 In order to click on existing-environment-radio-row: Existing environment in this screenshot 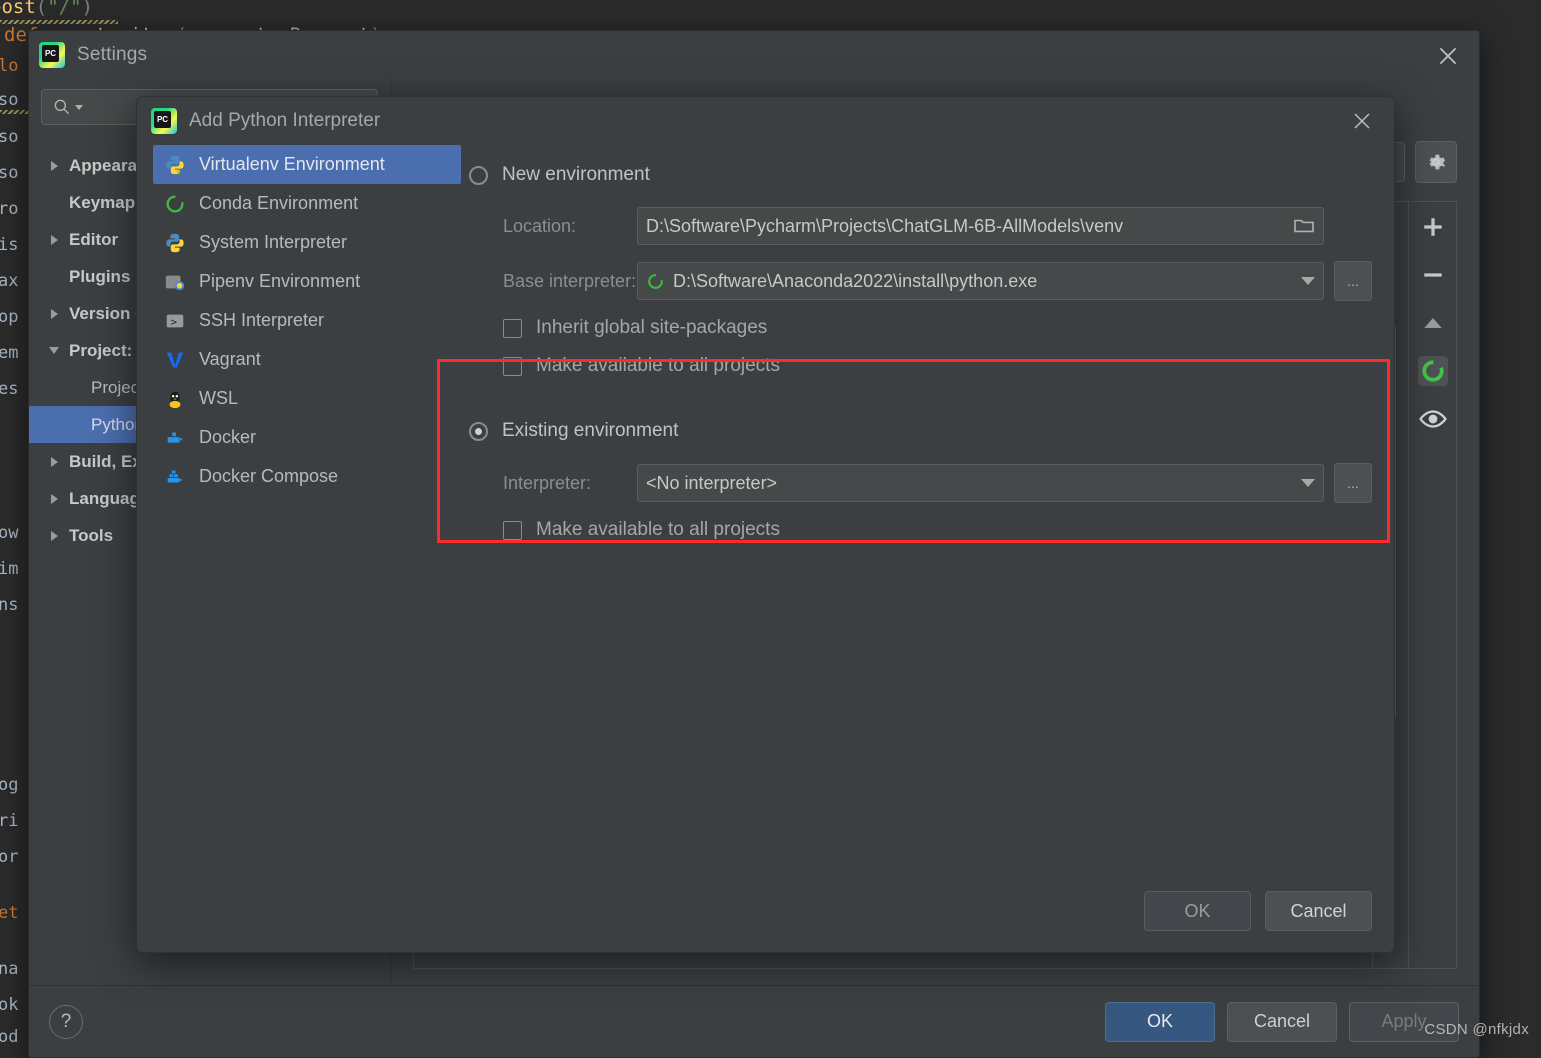, I will do `click(920, 431)`.